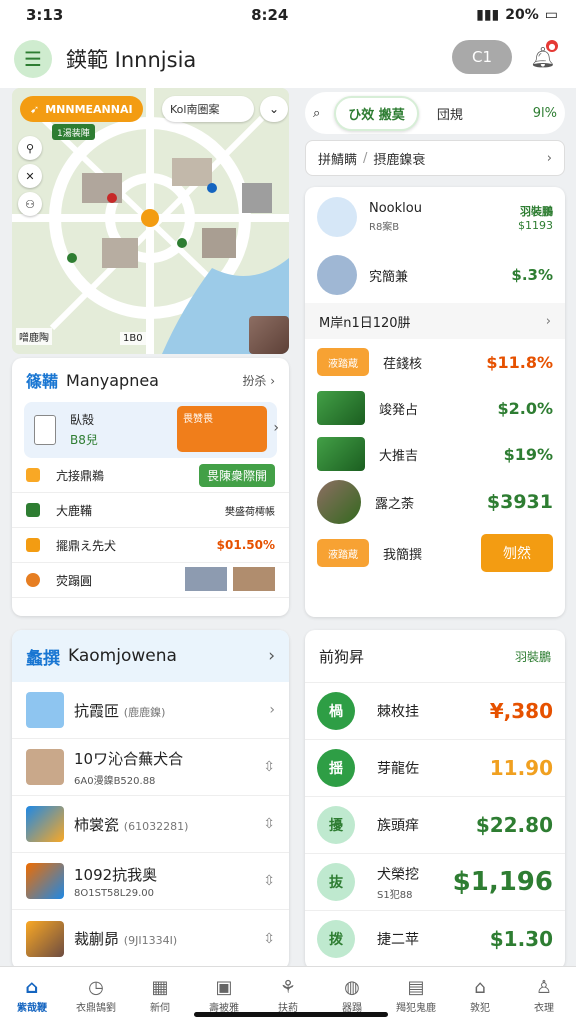  What do you see at coordinates (376, 113) in the screenshot?
I see `tab-active: ひ效 搬莫` at bounding box center [376, 113].